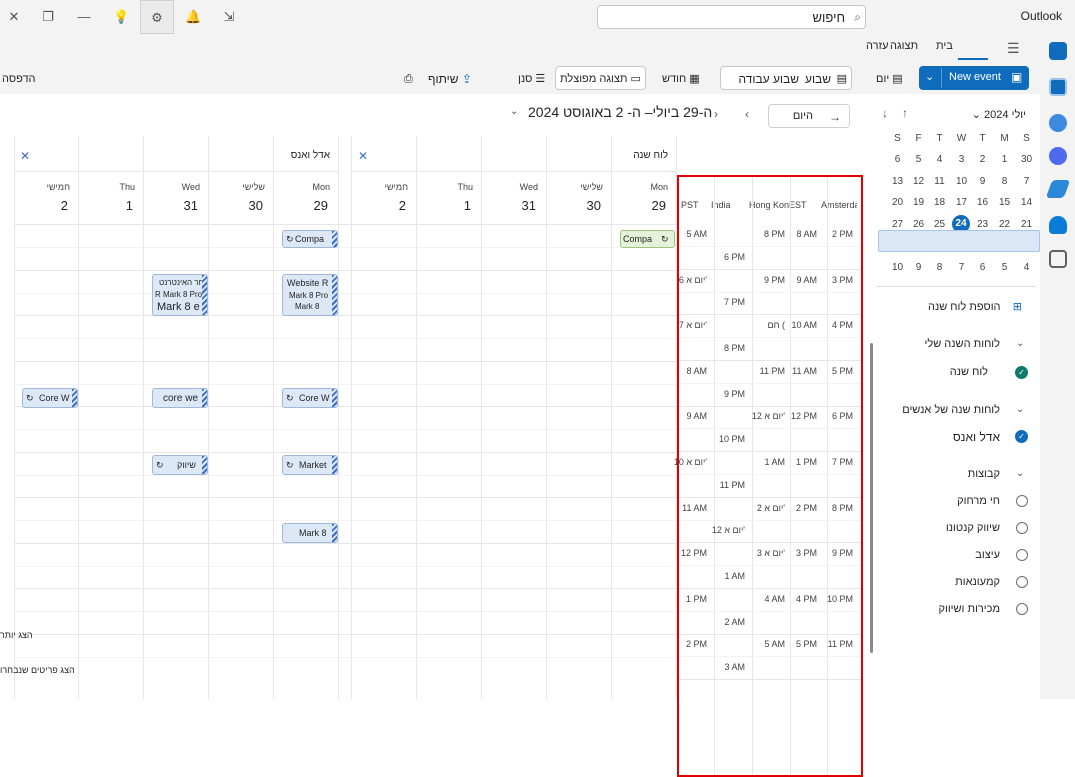 The width and height of the screenshot is (1075, 777). I want to click on mini-calendar-day: 19, so click(918, 202).